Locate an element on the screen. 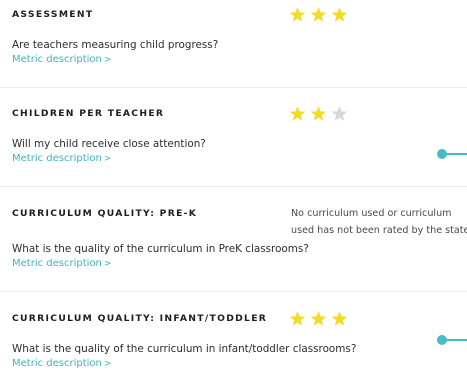 The height and width of the screenshot is (372, 467). rating-stars-children-per-teacher is located at coordinates (318, 113).